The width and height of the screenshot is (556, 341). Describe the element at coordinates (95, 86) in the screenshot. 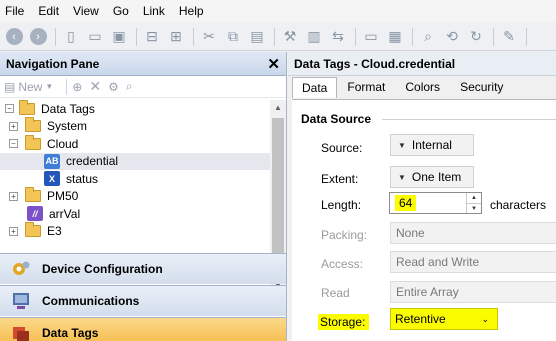

I see `delete-icon: ✕` at that location.